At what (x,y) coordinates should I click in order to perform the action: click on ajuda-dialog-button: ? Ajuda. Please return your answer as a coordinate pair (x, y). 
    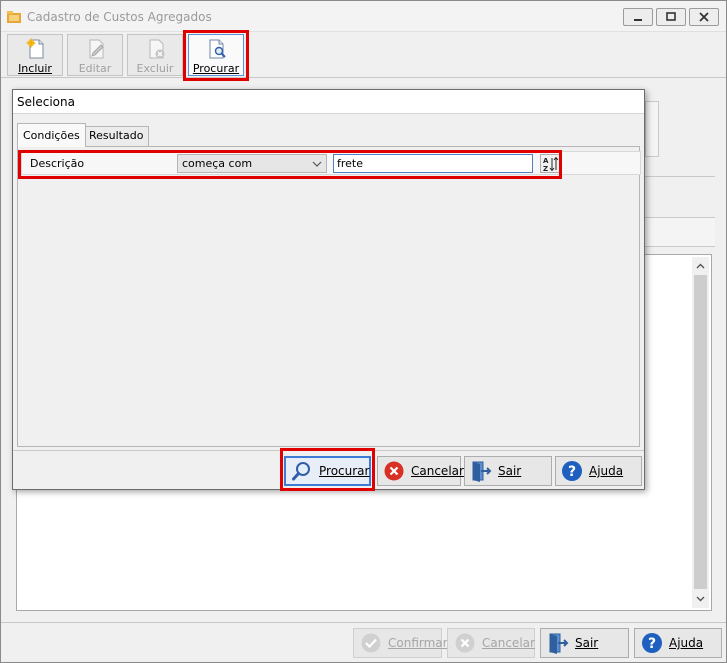
    Looking at the image, I should click on (598, 471).